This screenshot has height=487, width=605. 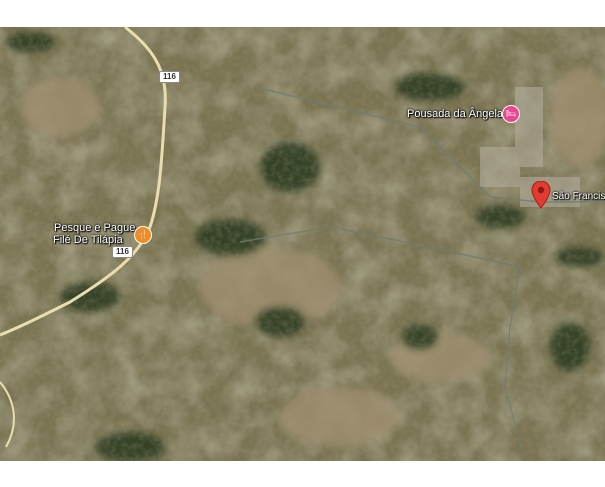 What do you see at coordinates (541, 195) in the screenshot?
I see `location-pin-icon` at bounding box center [541, 195].